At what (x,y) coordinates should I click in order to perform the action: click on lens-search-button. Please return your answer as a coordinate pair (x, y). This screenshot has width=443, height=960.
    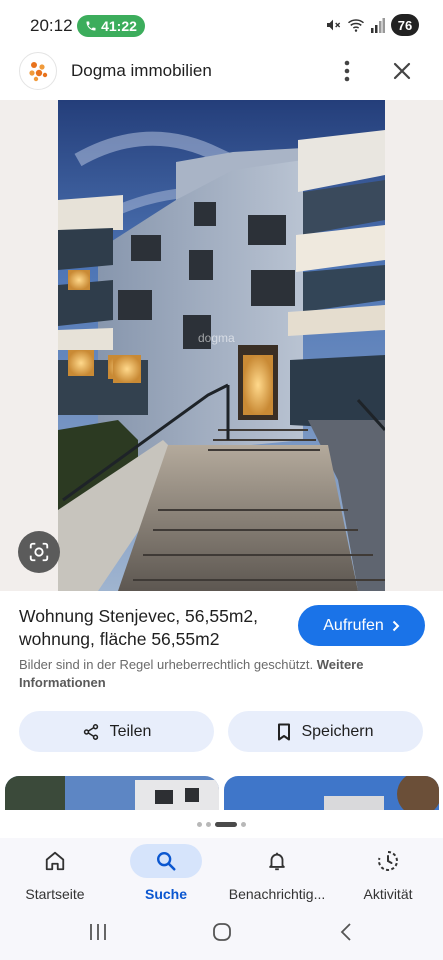
    Looking at the image, I should click on (39, 552).